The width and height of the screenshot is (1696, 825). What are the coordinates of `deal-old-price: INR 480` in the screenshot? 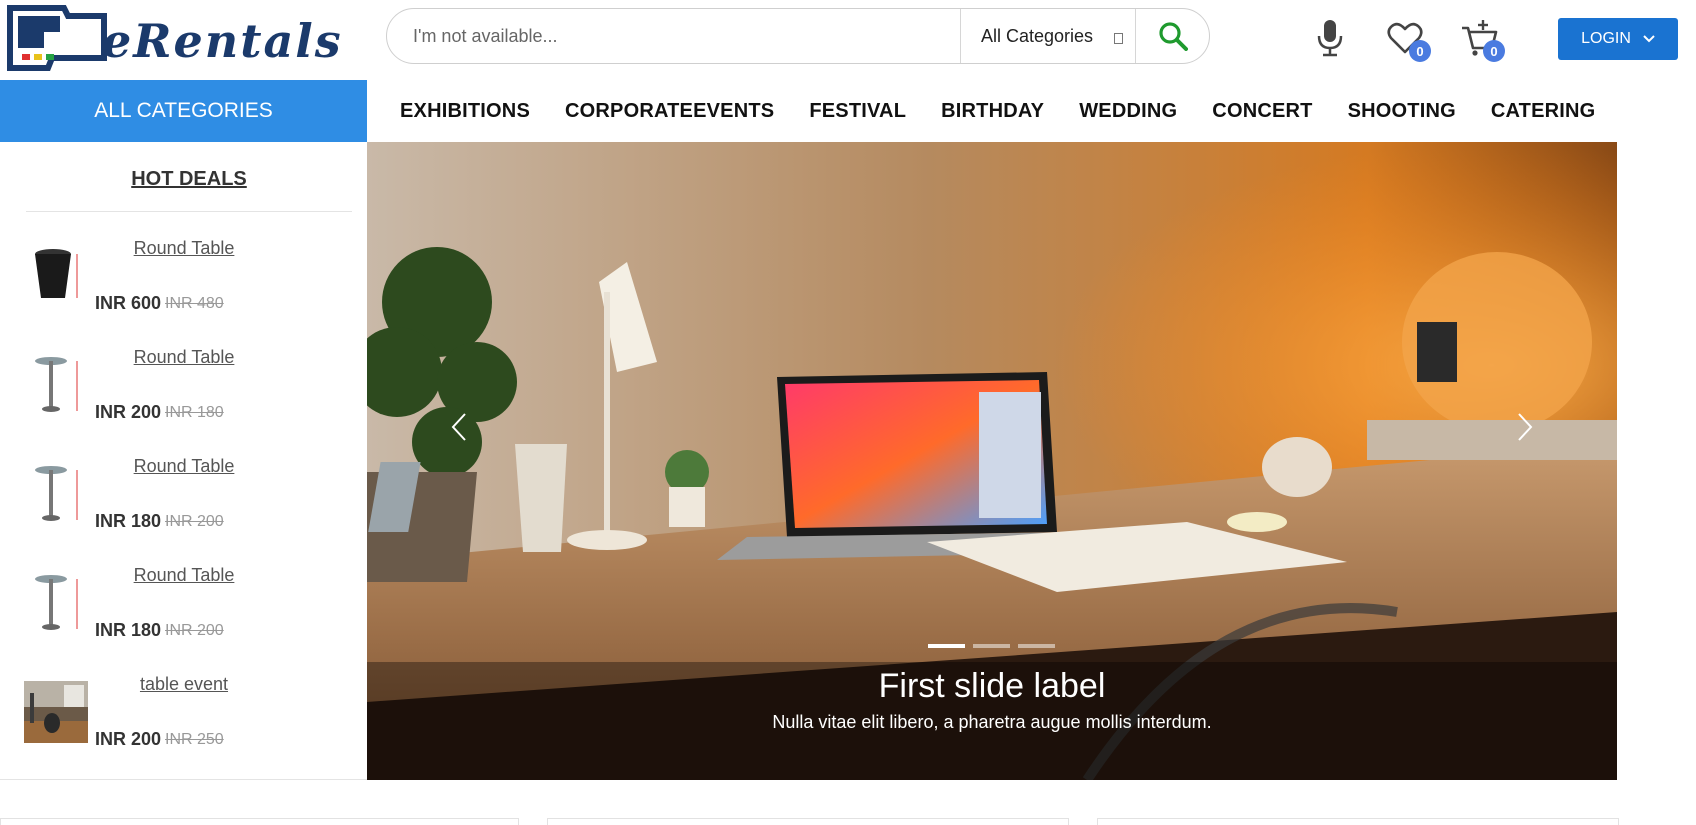 It's located at (194, 303).